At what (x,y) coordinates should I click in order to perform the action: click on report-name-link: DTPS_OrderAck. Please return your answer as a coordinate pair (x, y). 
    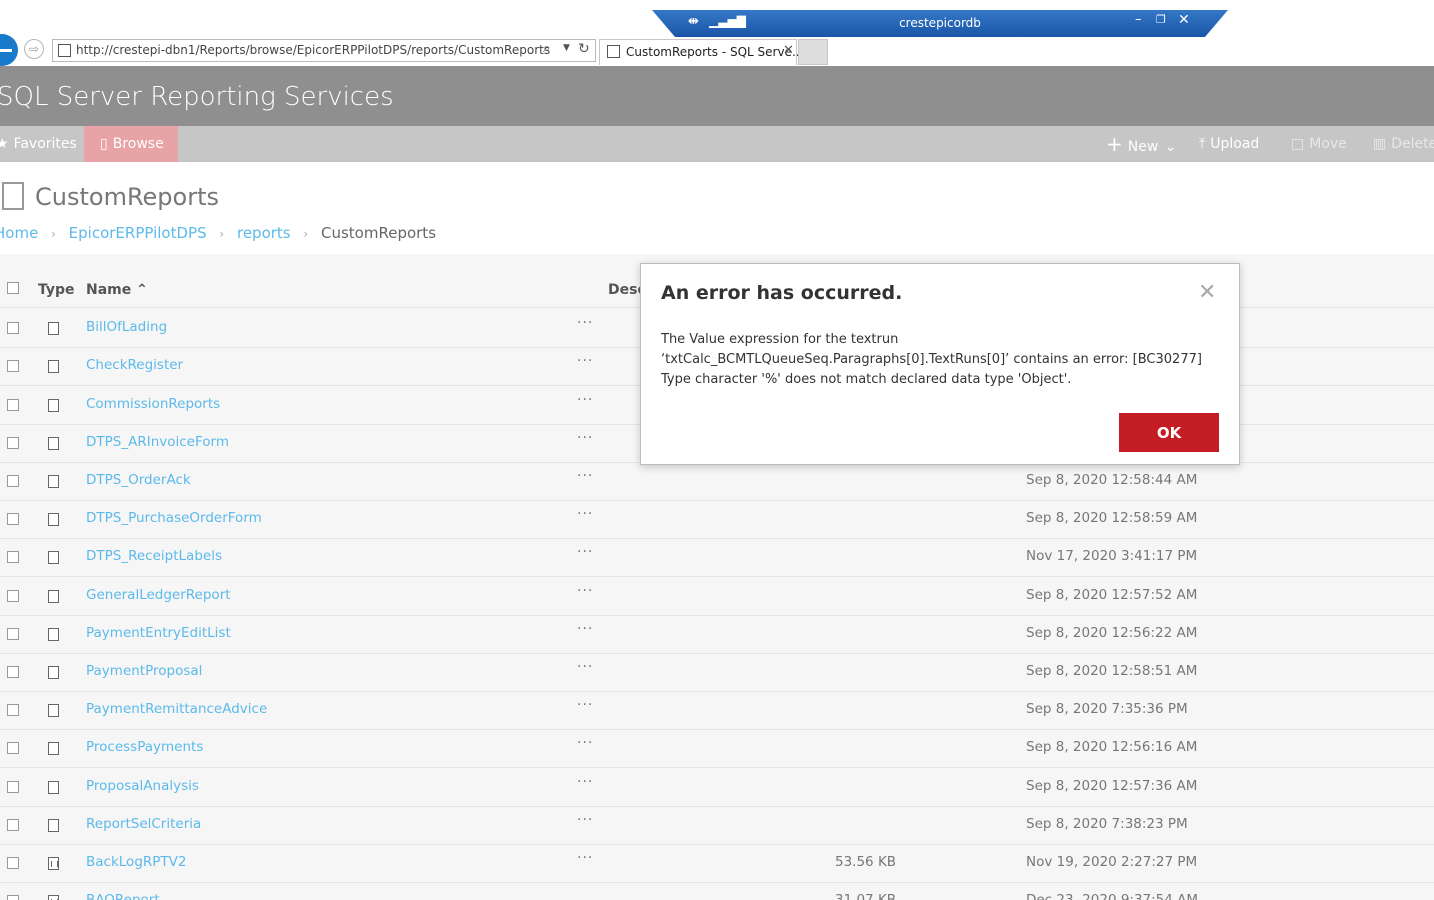
    Looking at the image, I should click on (138, 480).